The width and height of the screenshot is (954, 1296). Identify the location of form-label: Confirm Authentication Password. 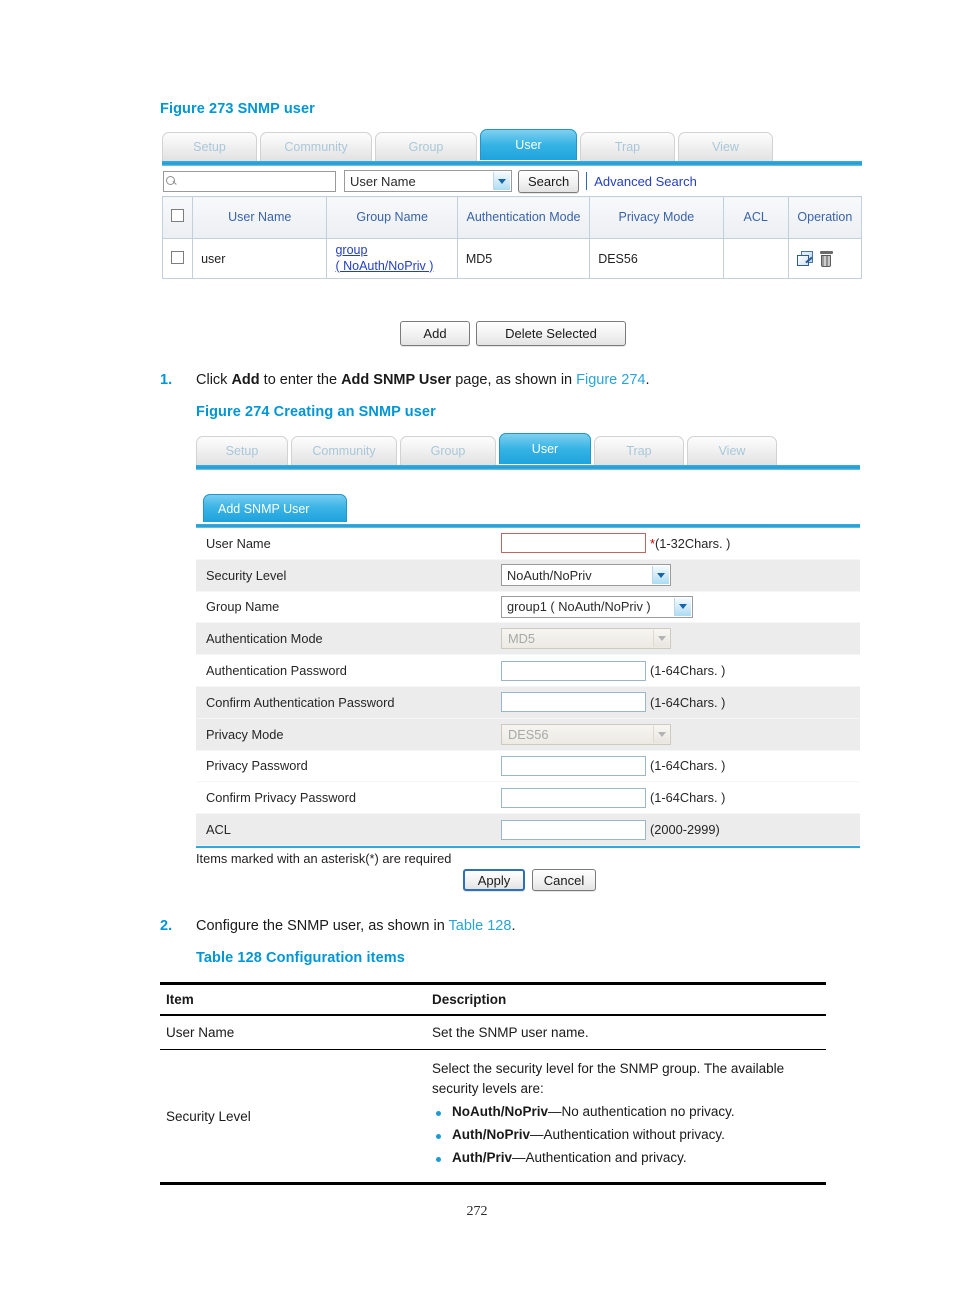
(300, 702).